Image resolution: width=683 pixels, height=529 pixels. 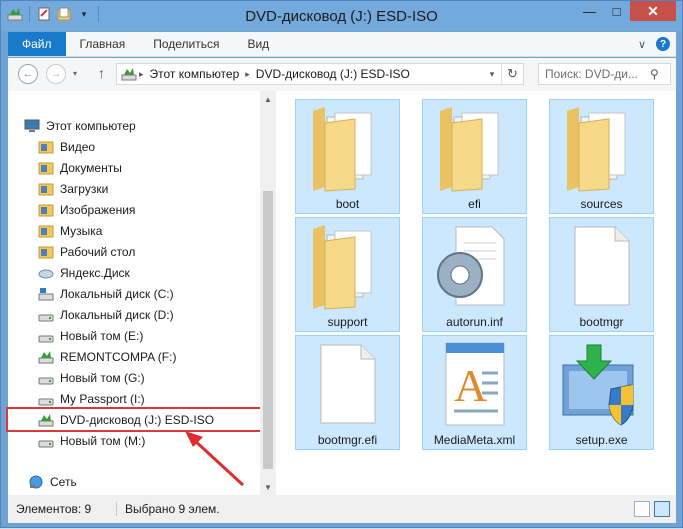 What do you see at coordinates (134, 146) in the screenshot?
I see `sidebar-item: Видео` at bounding box center [134, 146].